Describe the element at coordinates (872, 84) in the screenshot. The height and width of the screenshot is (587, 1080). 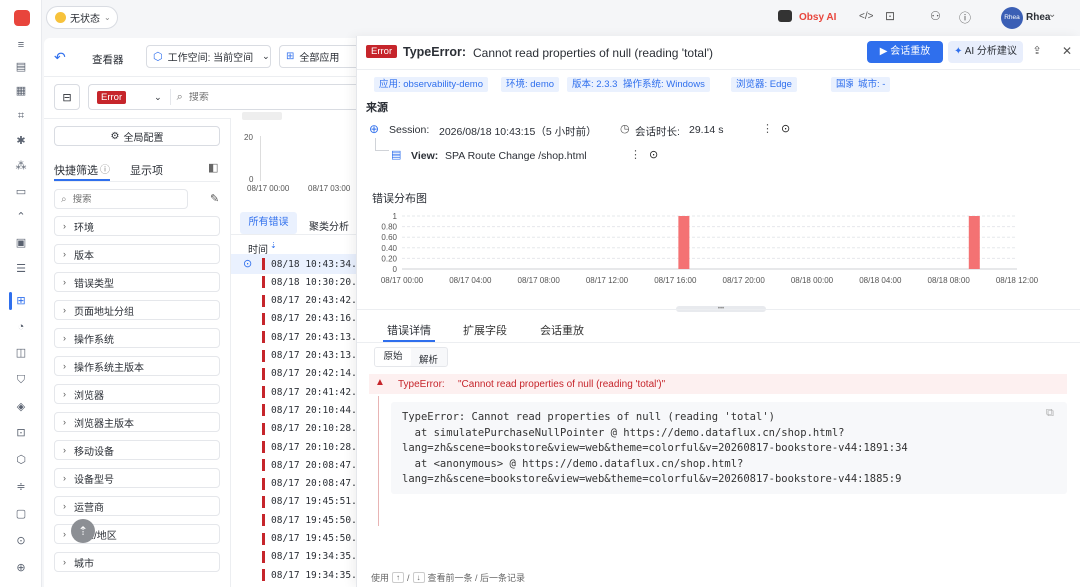
I see `attribute-tag: 城市: -` at that location.